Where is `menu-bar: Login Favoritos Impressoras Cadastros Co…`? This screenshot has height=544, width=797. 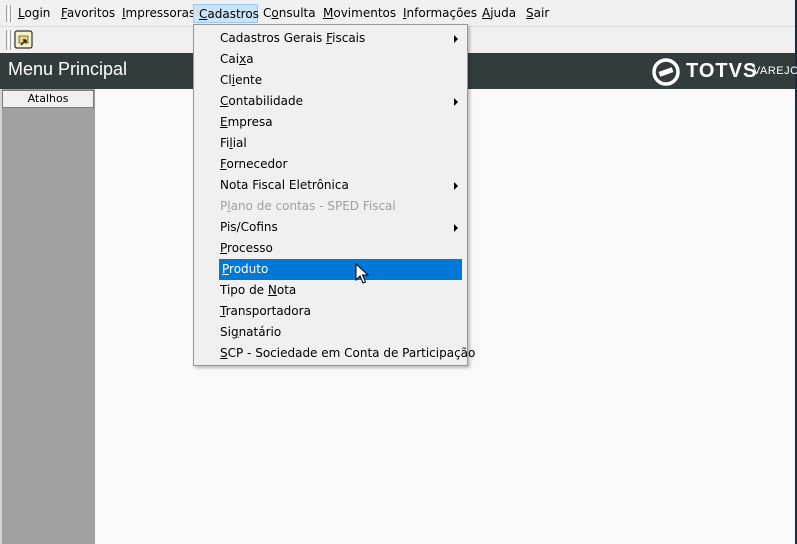 menu-bar: Login Favoritos Impressoras Cadastros Co… is located at coordinates (397, 13).